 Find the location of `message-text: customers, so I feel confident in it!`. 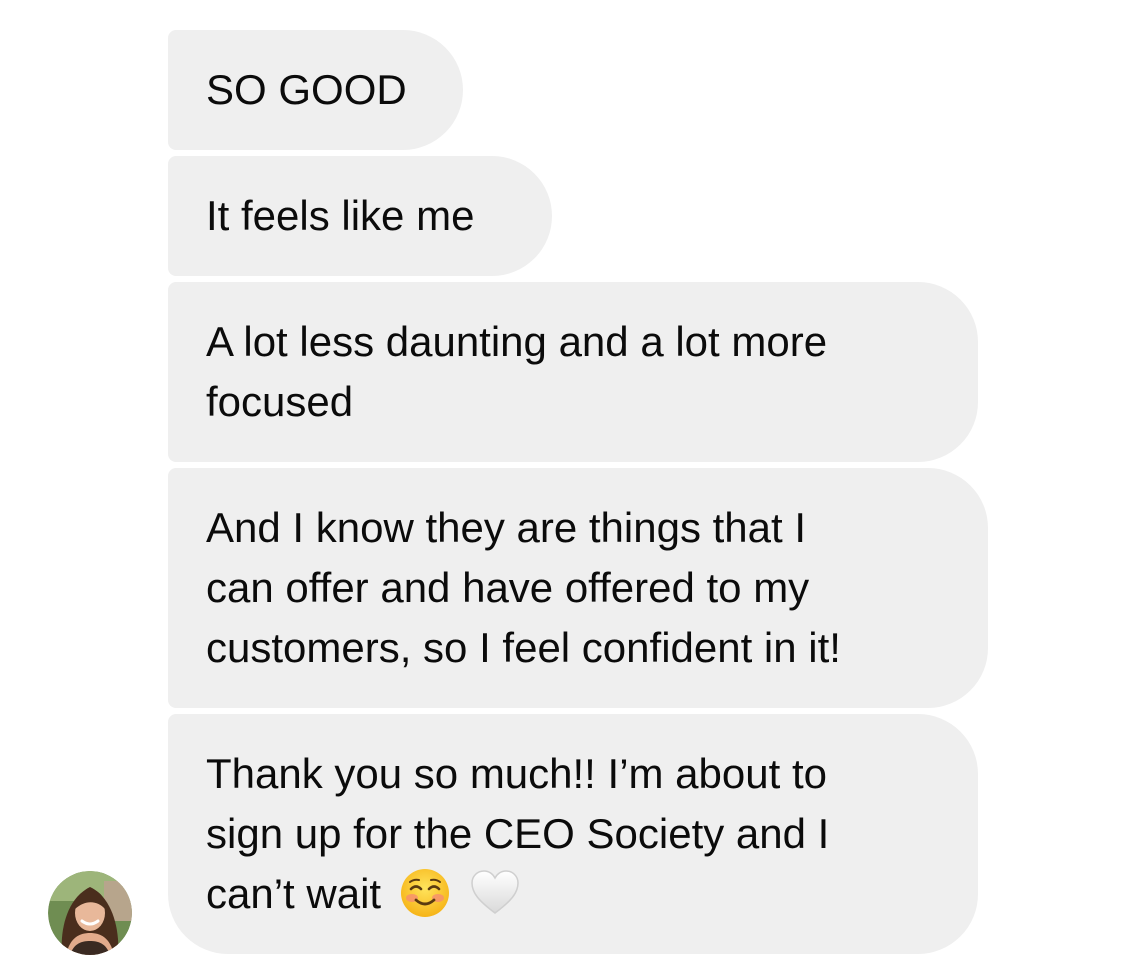

message-text: customers, so I feel confident in it! is located at coordinates (523, 647).